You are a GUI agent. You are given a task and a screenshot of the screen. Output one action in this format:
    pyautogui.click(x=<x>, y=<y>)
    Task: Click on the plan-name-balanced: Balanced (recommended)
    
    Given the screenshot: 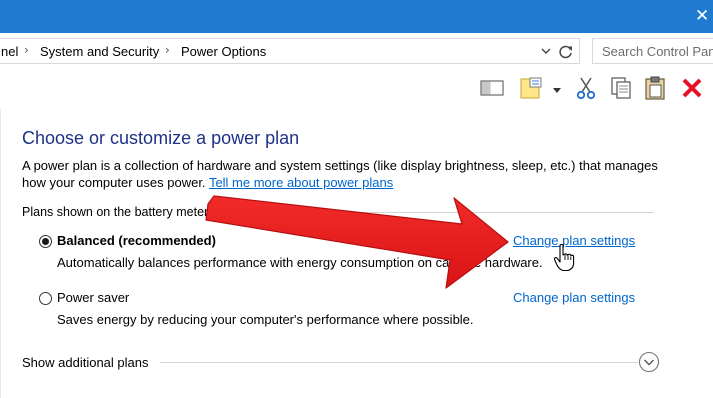 What is the action you would take?
    pyautogui.click(x=136, y=240)
    